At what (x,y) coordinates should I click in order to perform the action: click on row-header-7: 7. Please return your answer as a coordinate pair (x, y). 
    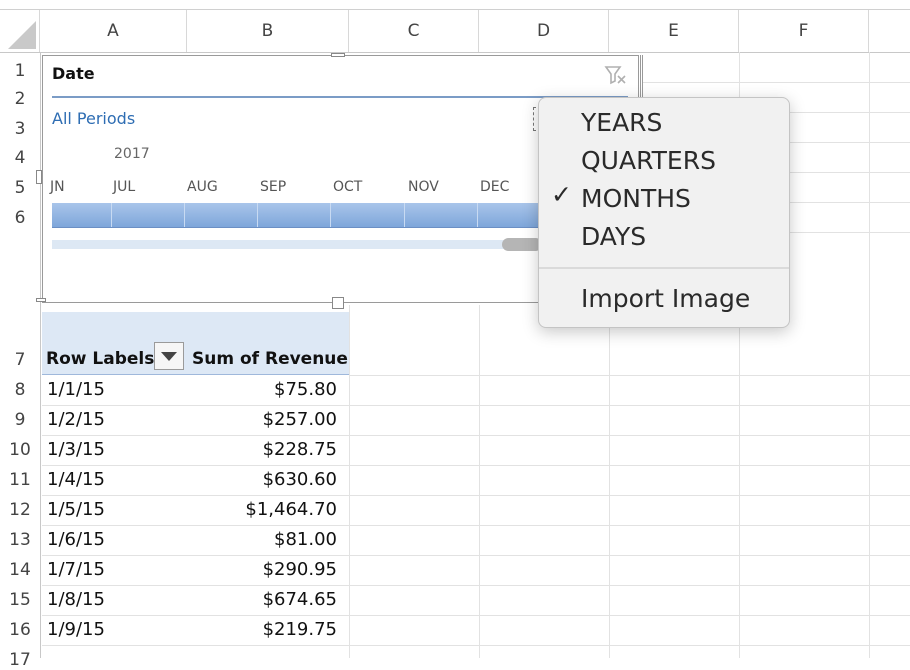
    Looking at the image, I should click on (20, 360).